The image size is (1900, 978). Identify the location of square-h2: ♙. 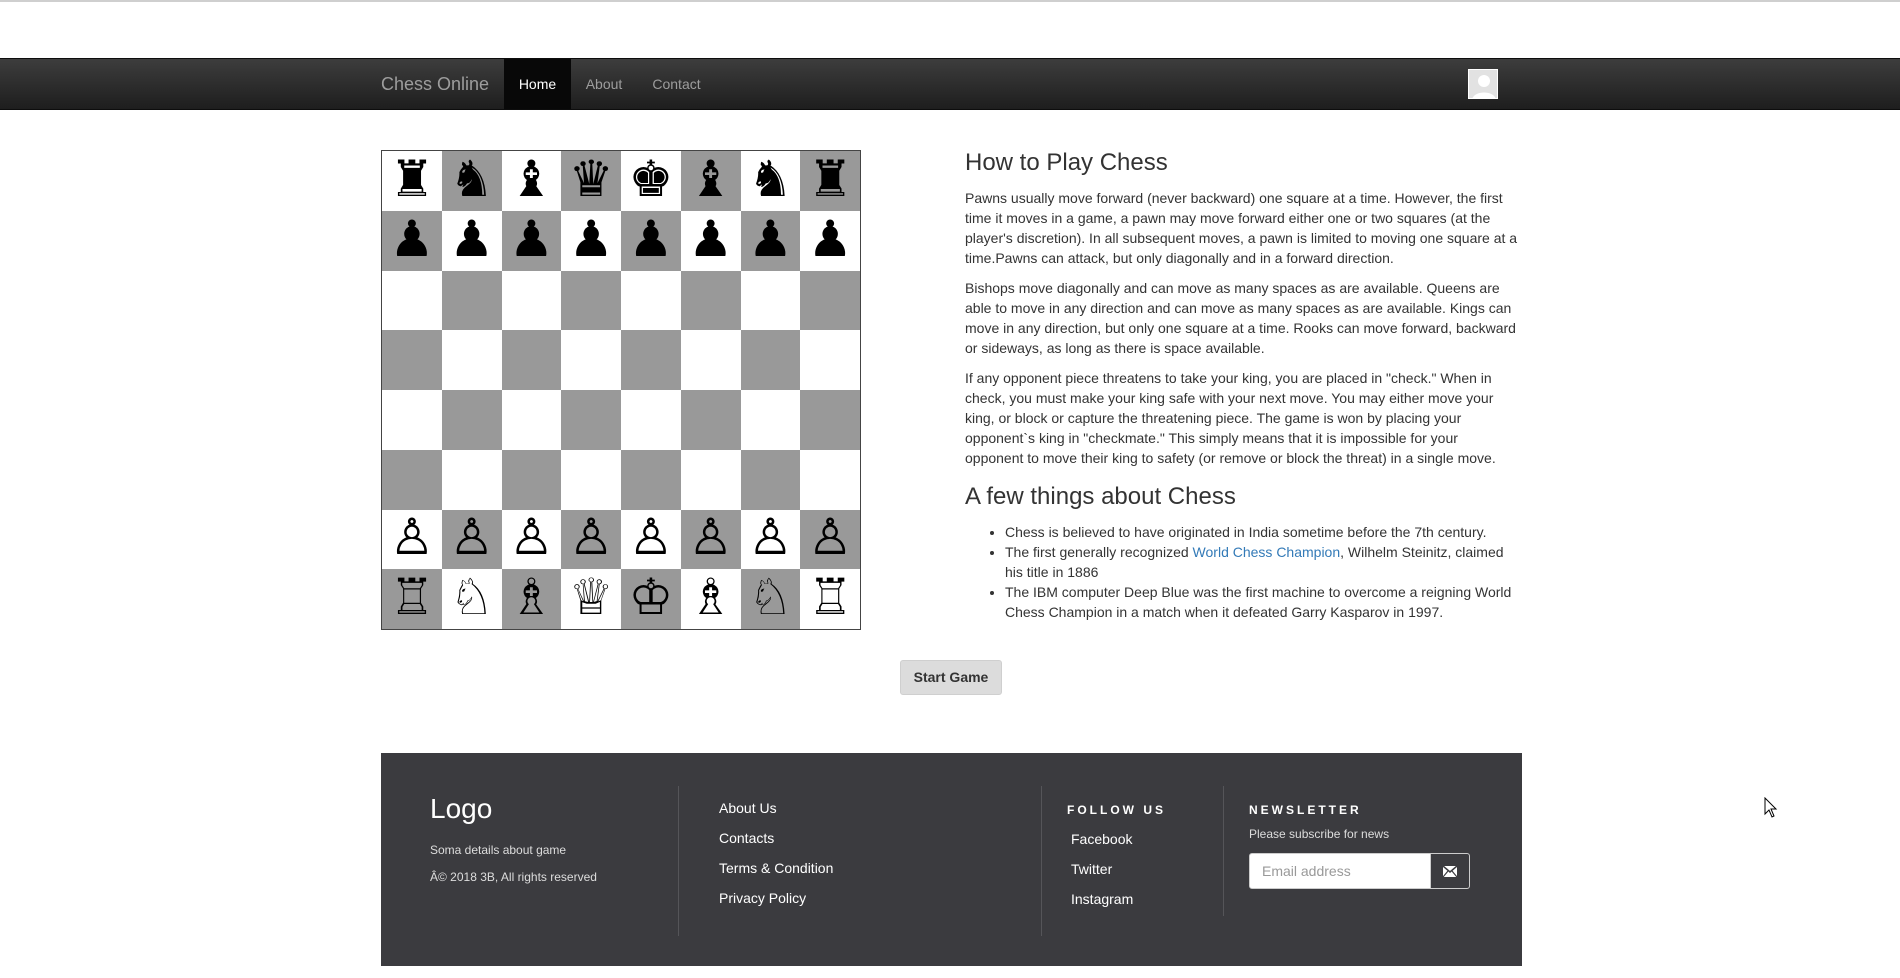
(830, 539).